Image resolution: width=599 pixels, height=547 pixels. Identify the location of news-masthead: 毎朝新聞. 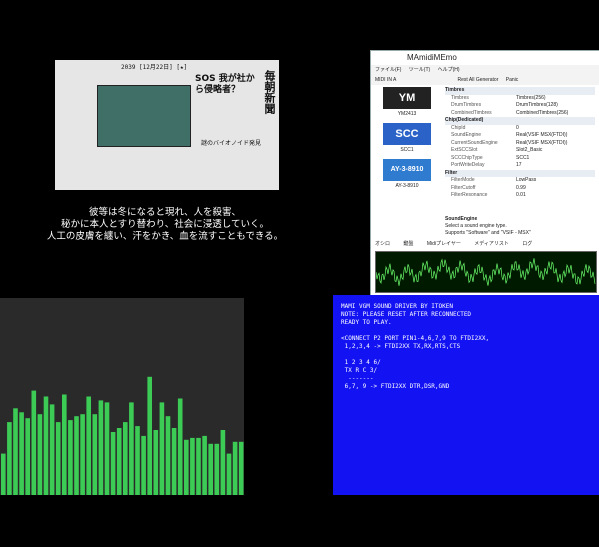
(269, 92).